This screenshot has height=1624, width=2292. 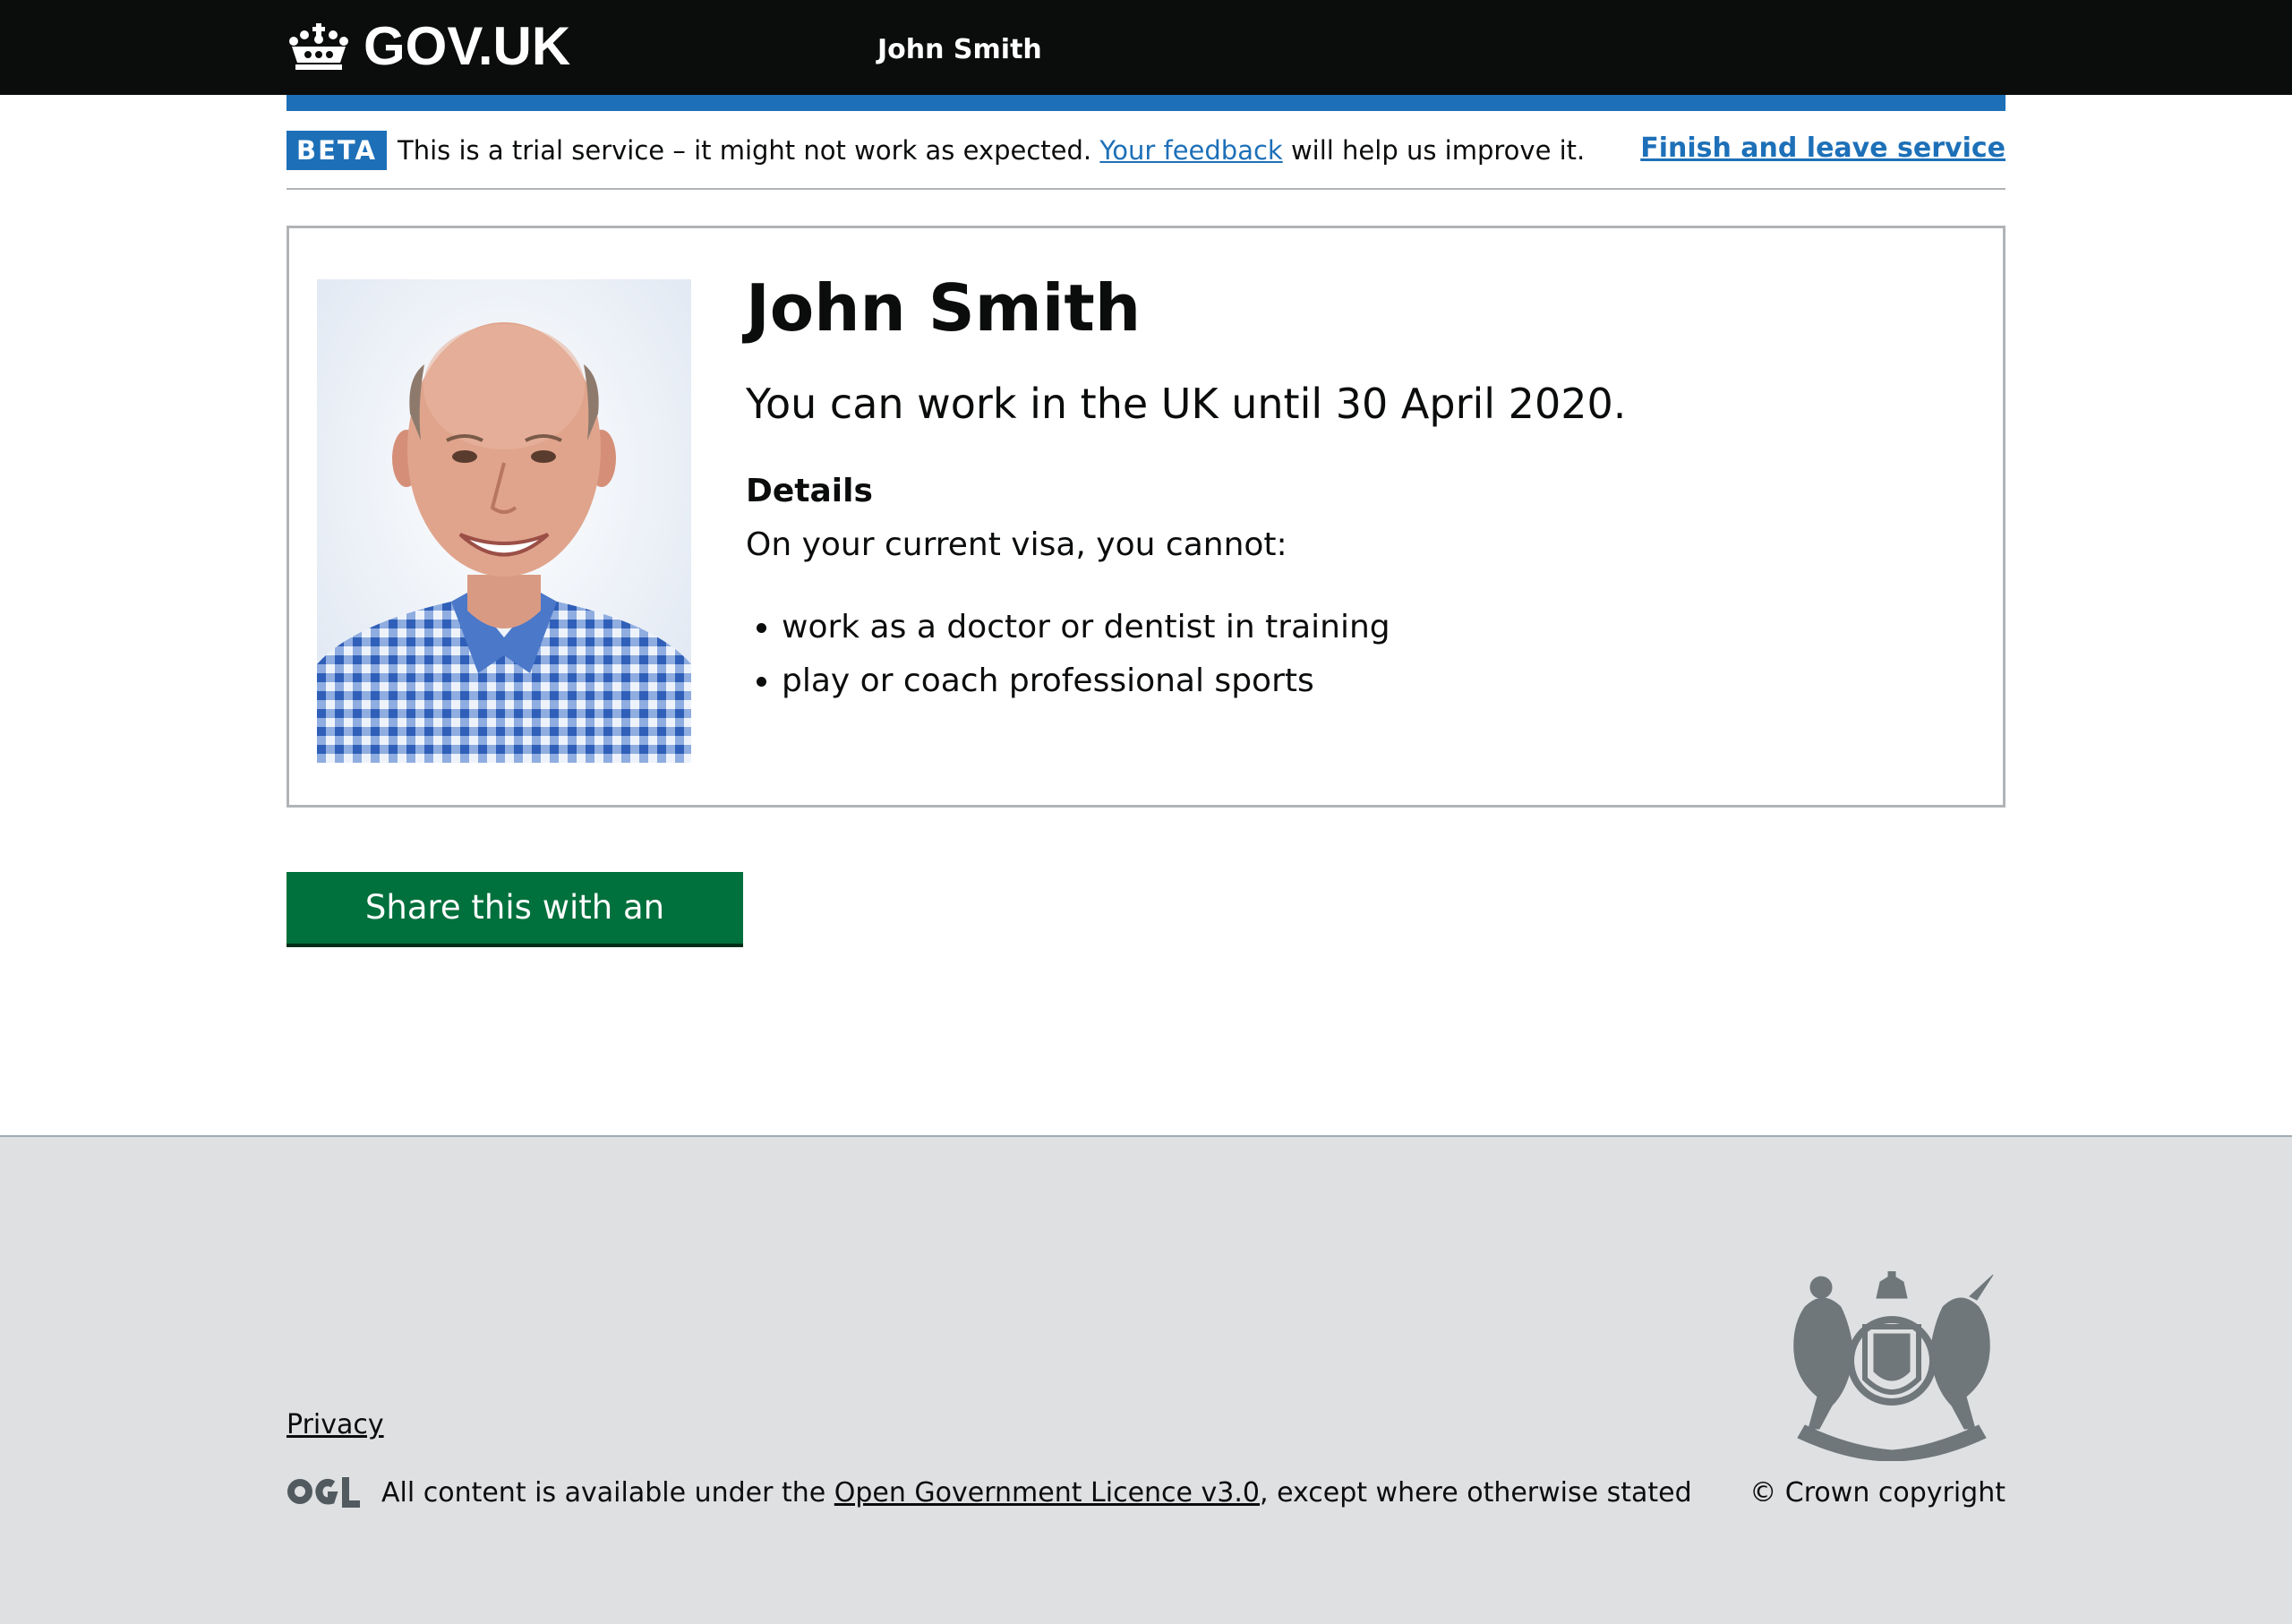 What do you see at coordinates (809, 491) in the screenshot?
I see `details-heading: Details` at bounding box center [809, 491].